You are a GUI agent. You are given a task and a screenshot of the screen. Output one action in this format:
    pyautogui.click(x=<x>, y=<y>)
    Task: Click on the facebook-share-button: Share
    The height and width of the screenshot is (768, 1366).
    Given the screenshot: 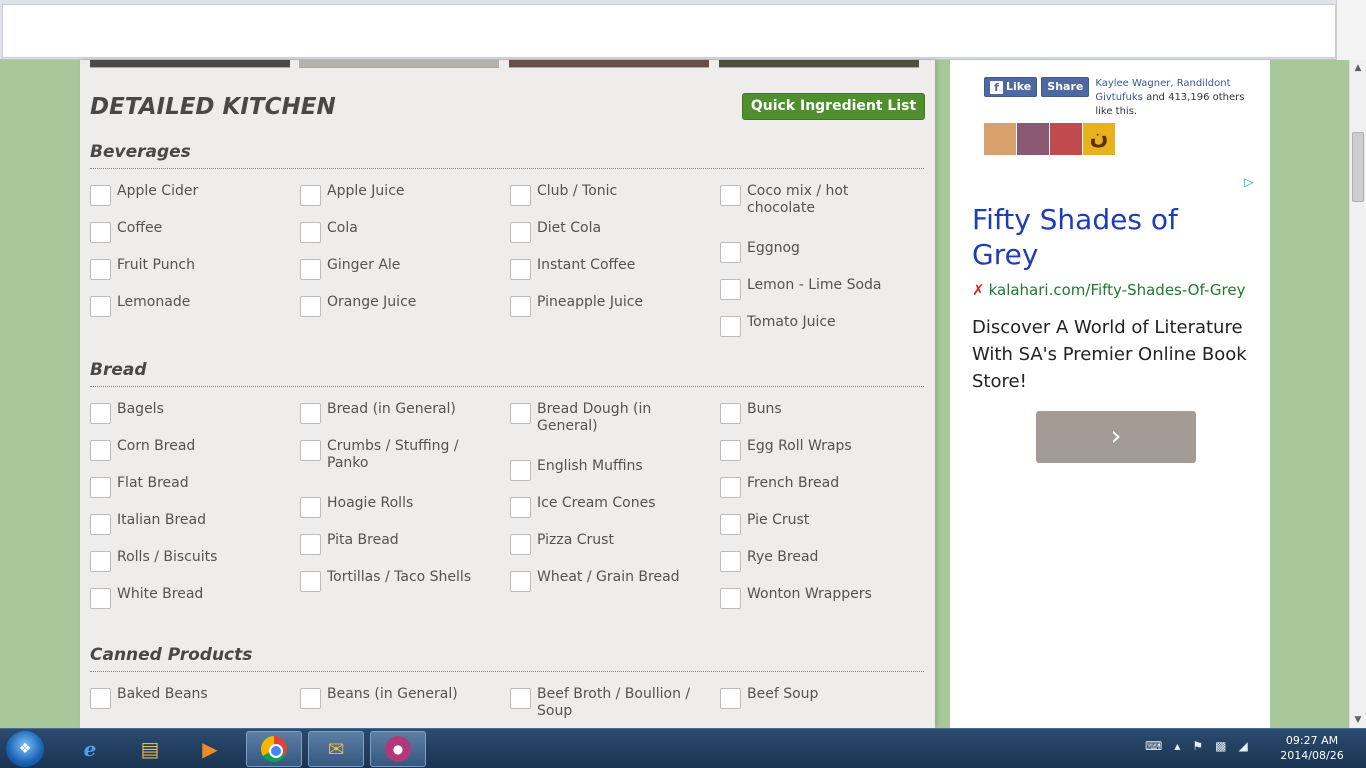 What is the action you would take?
    pyautogui.click(x=1065, y=87)
    